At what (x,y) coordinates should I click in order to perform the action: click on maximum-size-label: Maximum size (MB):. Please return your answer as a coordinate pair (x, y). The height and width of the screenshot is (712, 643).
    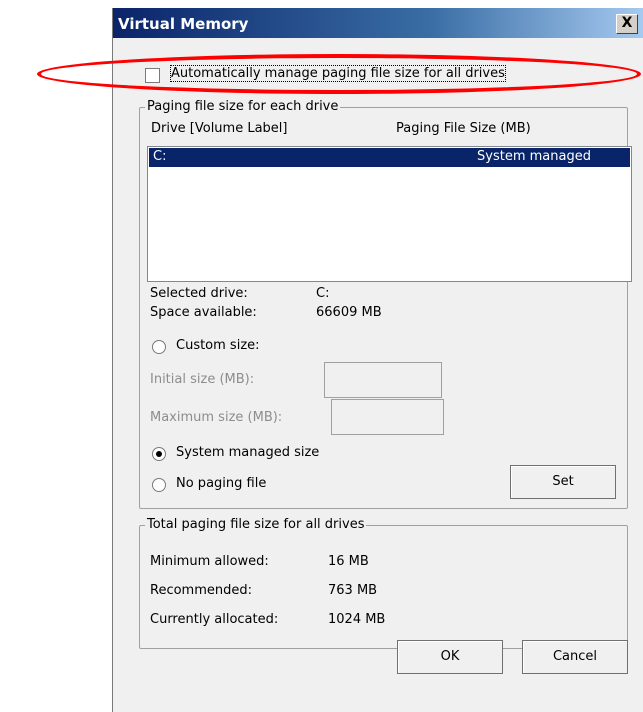
    Looking at the image, I should click on (216, 417).